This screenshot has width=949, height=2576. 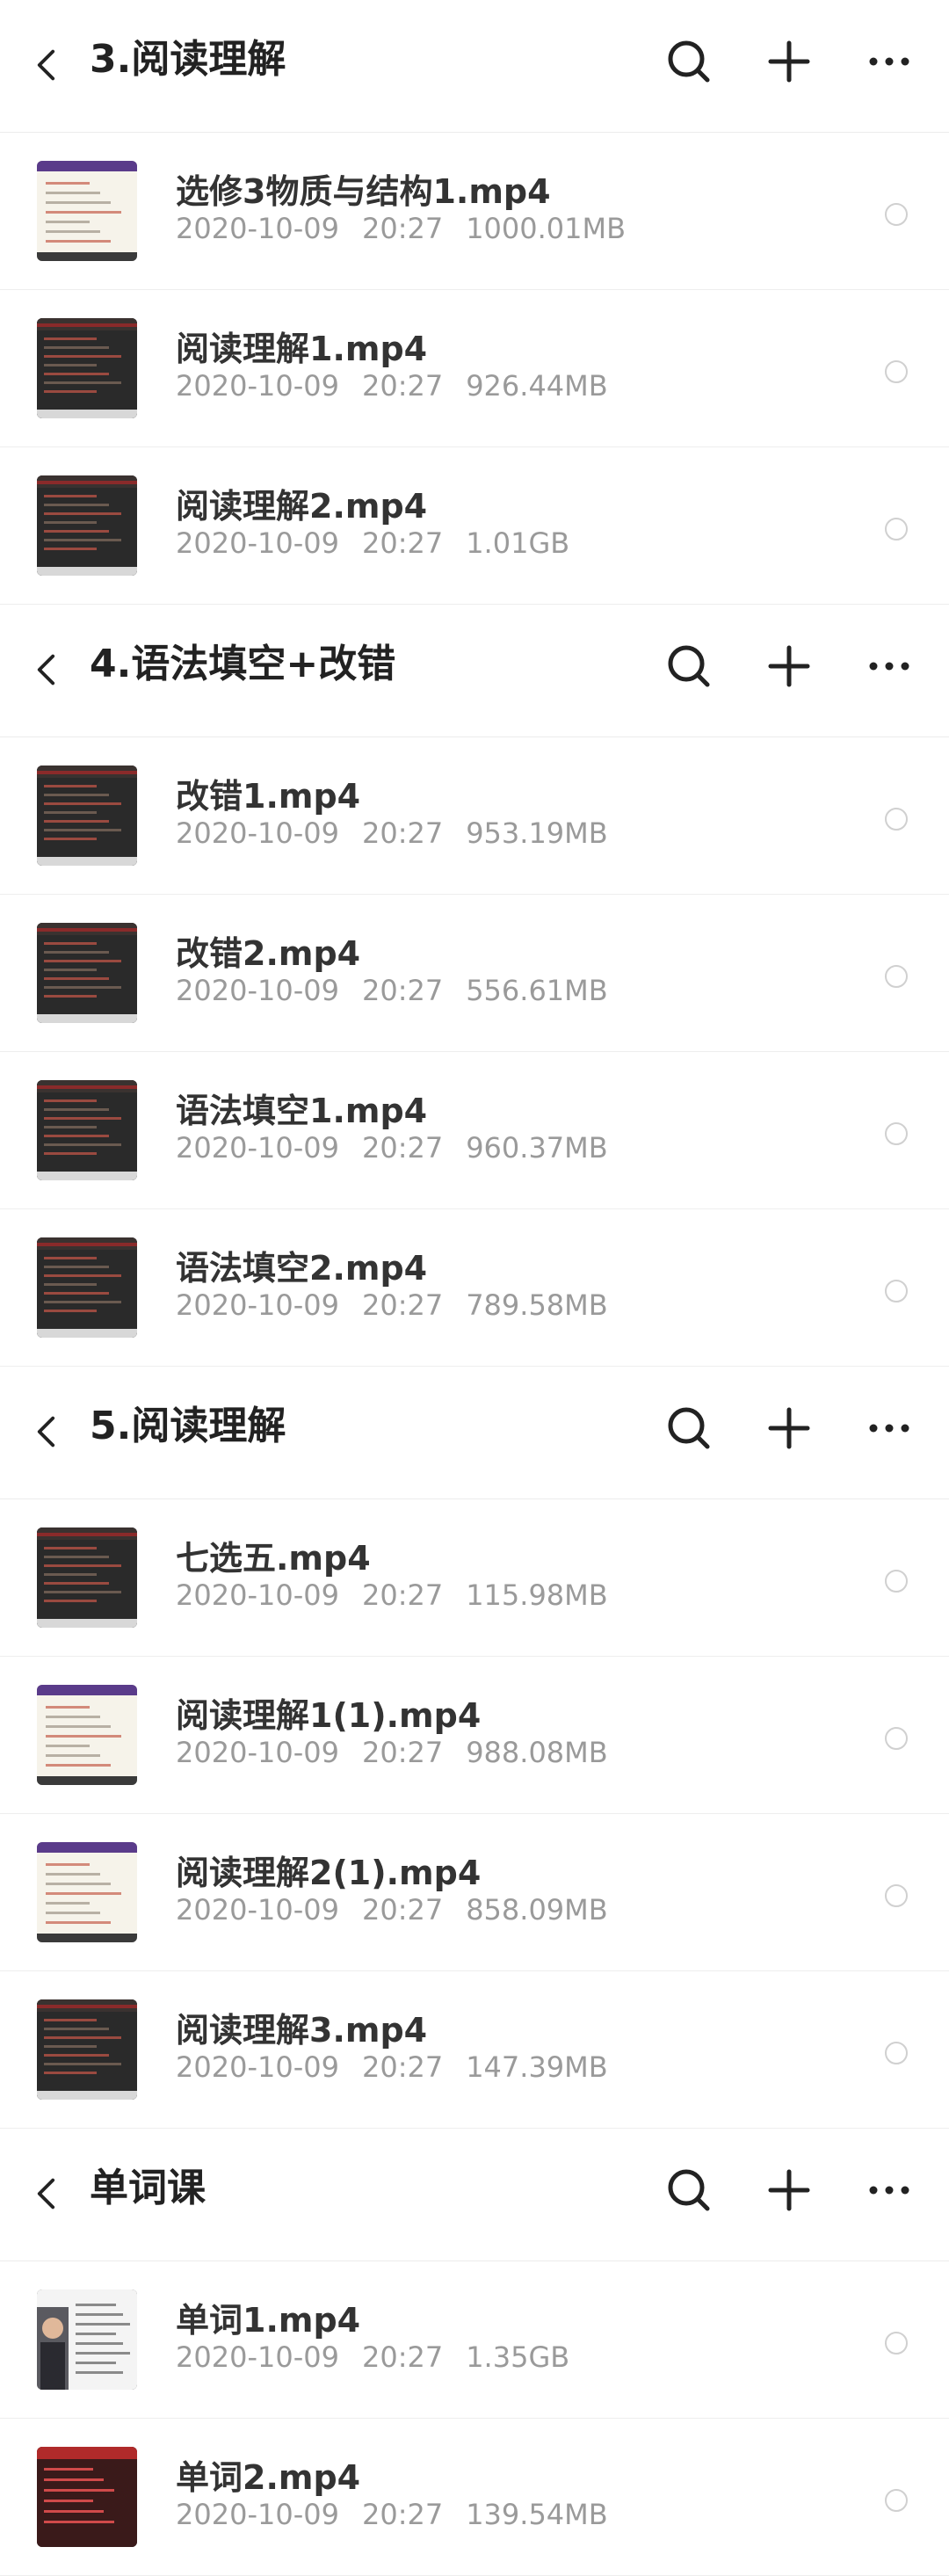 I want to click on file-meta: 2020-10-09 20:27 139.54MB, so click(x=403, y=2514).